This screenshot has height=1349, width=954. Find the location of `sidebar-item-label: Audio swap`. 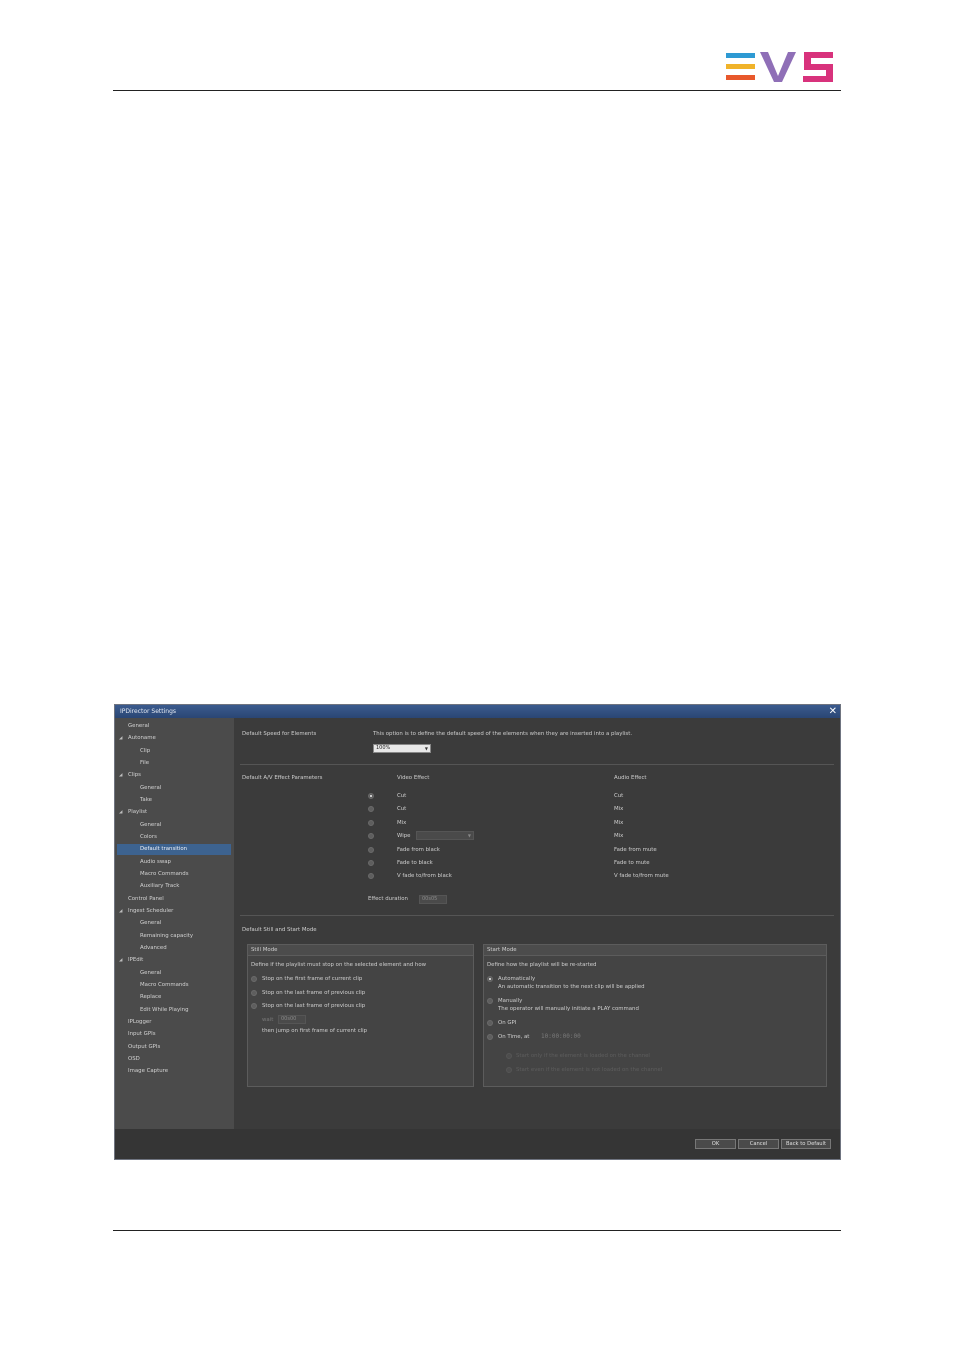

sidebar-item-label: Audio swap is located at coordinates (155, 861).